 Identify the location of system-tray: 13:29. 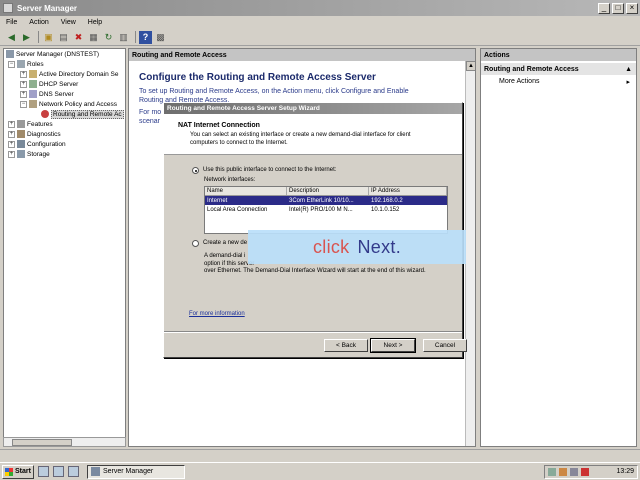
(591, 471).